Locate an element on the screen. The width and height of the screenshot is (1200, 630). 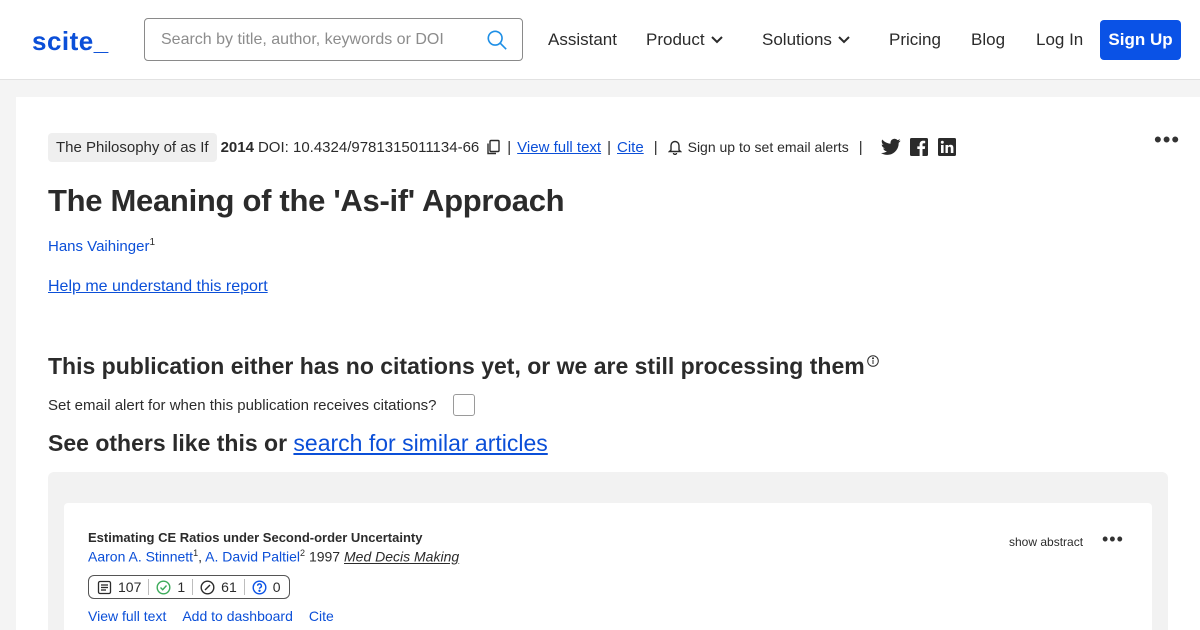
check-circle-icon is located at coordinates (163, 587).